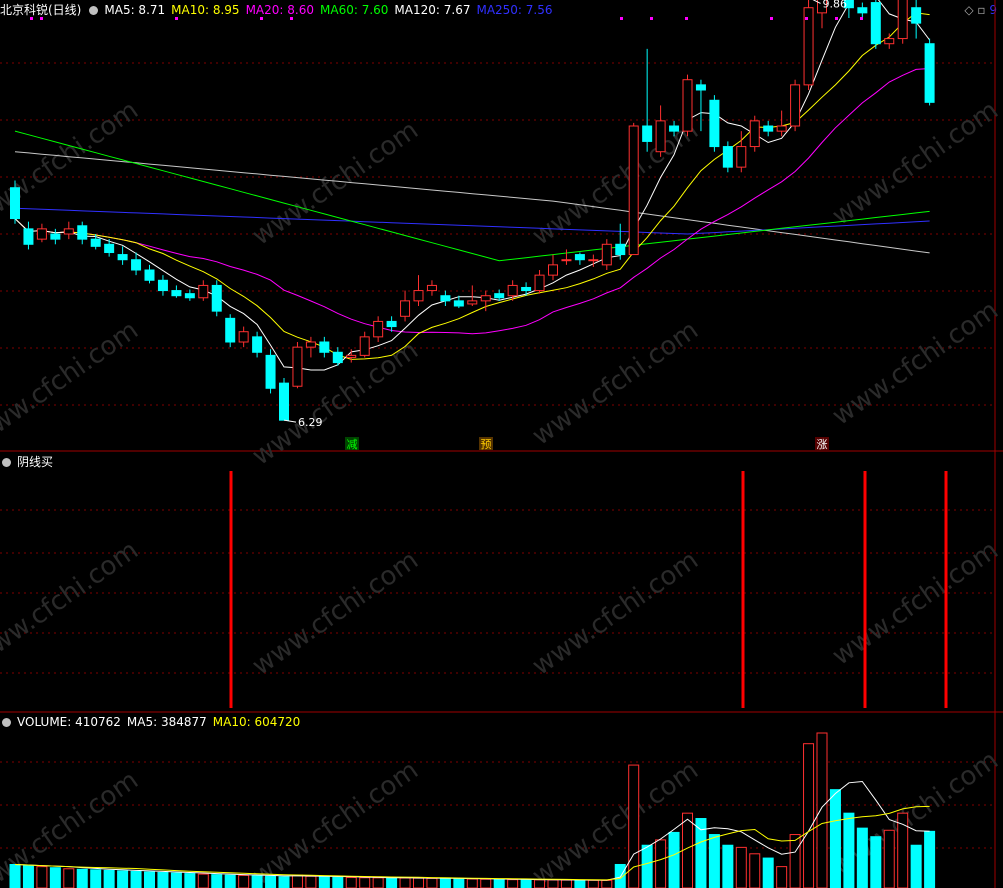 This screenshot has width=1003, height=888. I want to click on low-annotation: 6.29, so click(310, 422).